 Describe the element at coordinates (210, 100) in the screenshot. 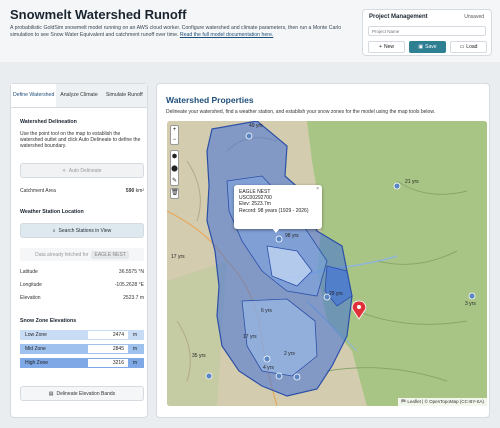

I see `main-title: Watershed Properties` at that location.